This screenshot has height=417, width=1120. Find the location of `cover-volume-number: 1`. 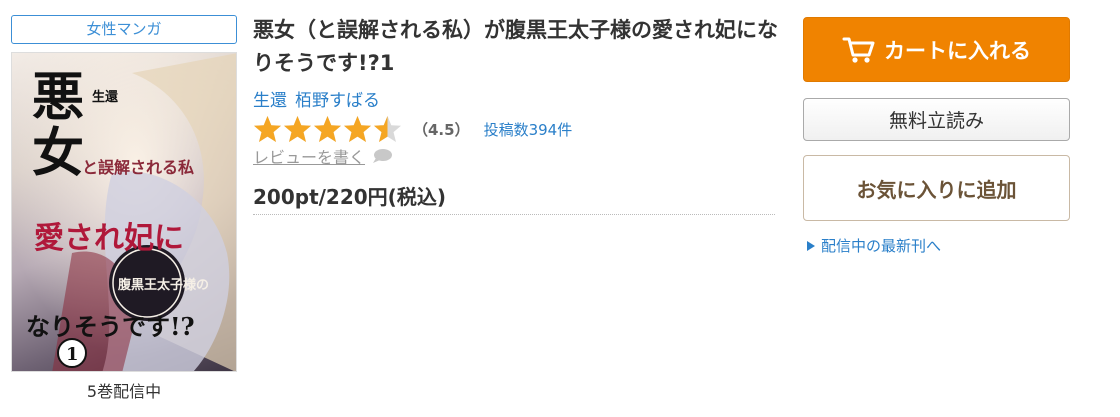

cover-volume-number: 1 is located at coordinates (72, 354).